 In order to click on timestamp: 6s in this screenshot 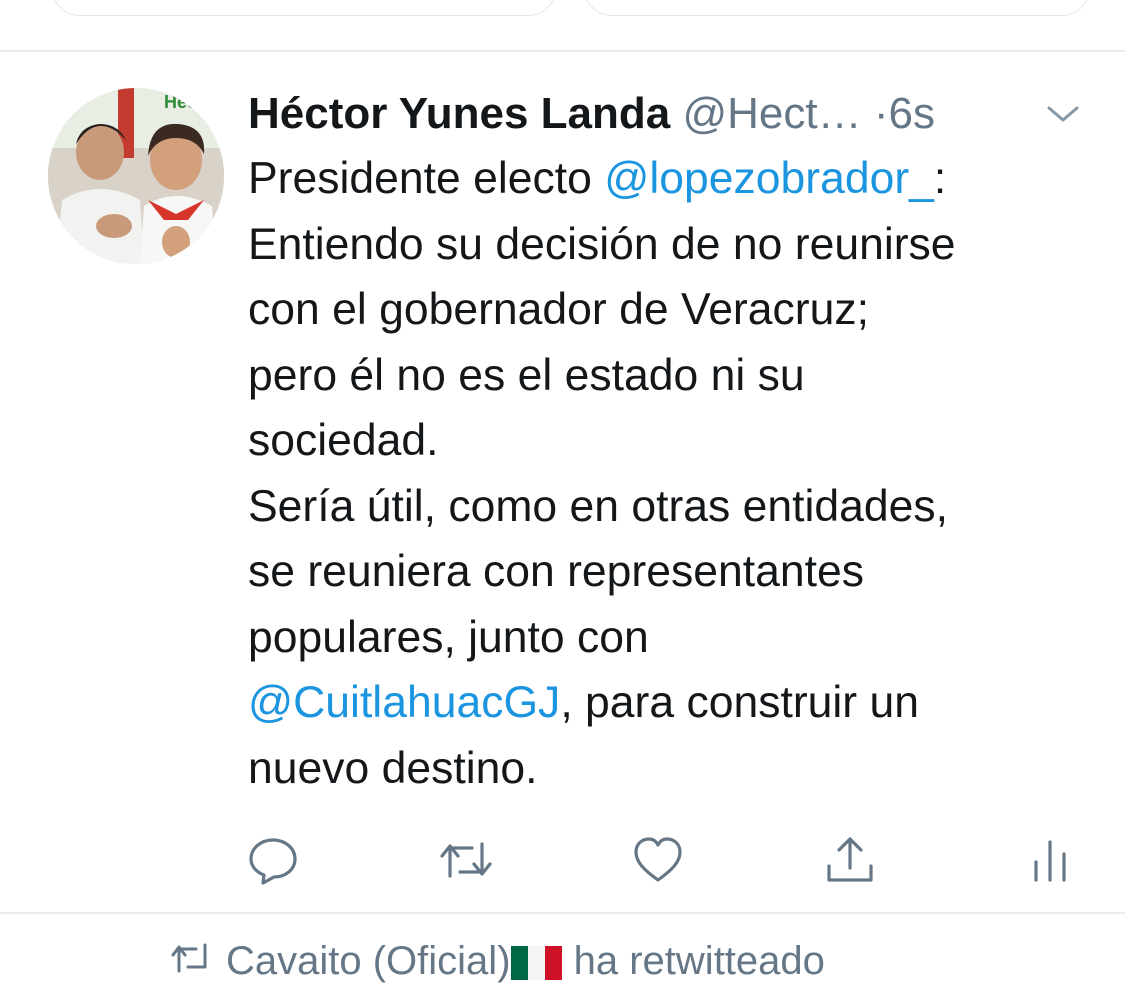, I will do `click(911, 113)`.